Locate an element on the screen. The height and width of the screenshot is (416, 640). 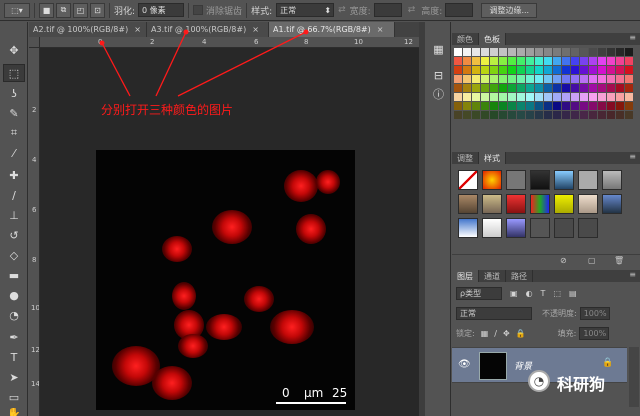
filter-shape-icon: ⬚ is located at coordinates (557, 293).